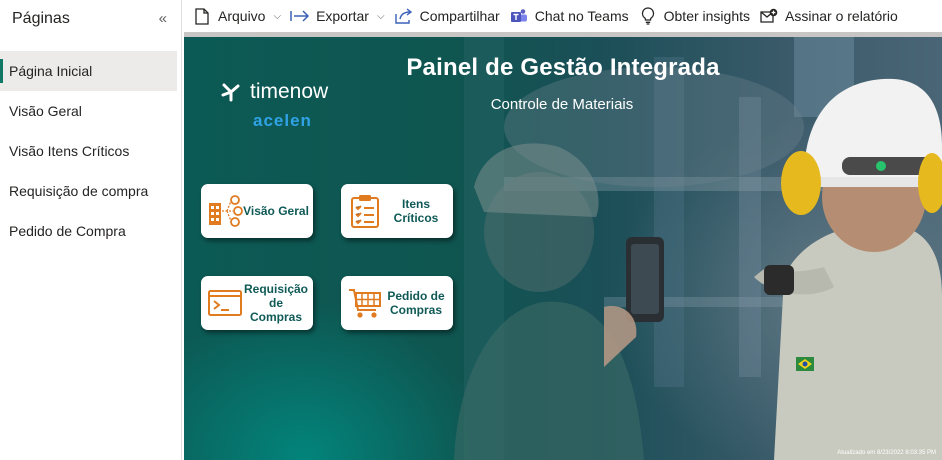  Describe the element at coordinates (90, 191) in the screenshot. I see `page-item-requisicao-de-compra: Requisição de compra` at that location.